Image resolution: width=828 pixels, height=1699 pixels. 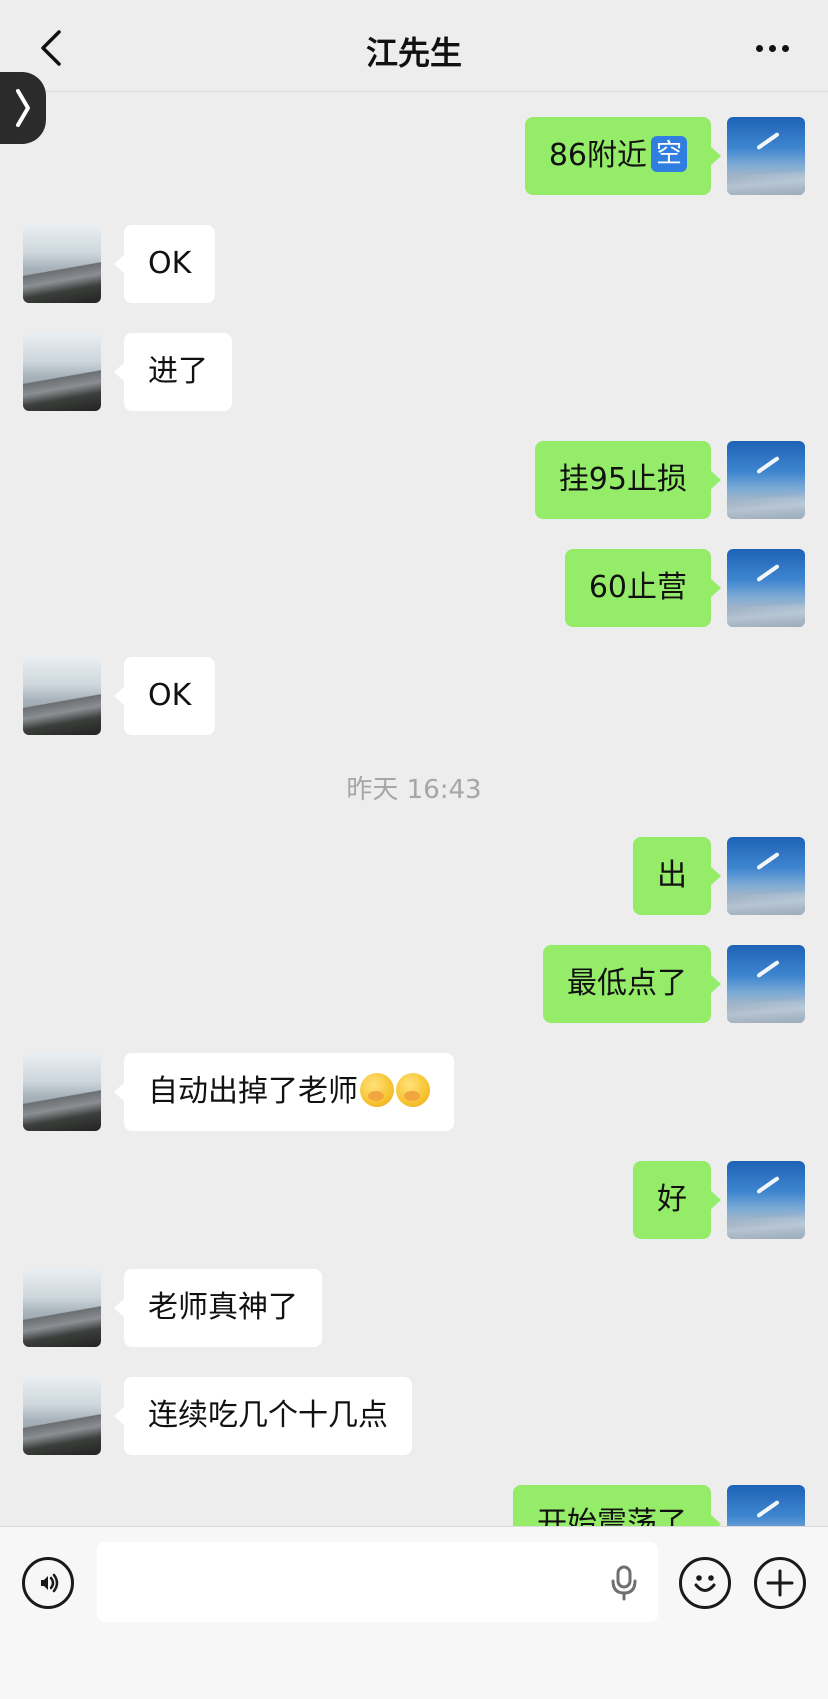 What do you see at coordinates (669, 153) in the screenshot?
I see `kong-badge: 空` at bounding box center [669, 153].